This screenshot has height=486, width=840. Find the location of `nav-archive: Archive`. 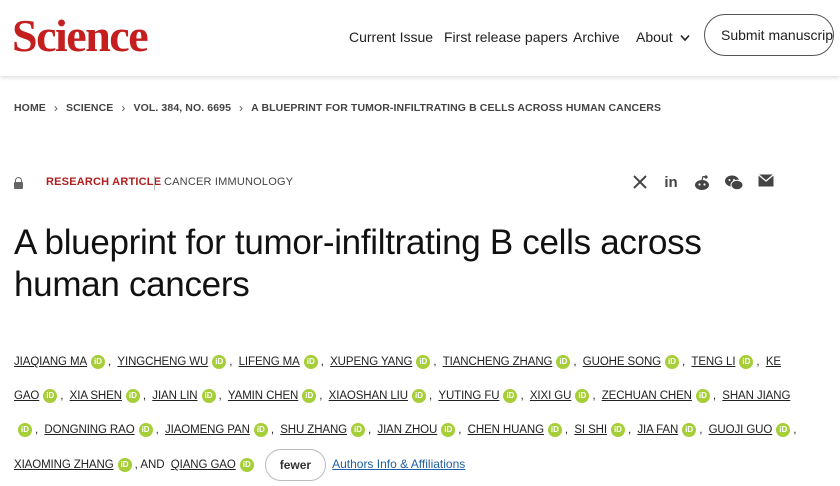

nav-archive: Archive is located at coordinates (596, 37).